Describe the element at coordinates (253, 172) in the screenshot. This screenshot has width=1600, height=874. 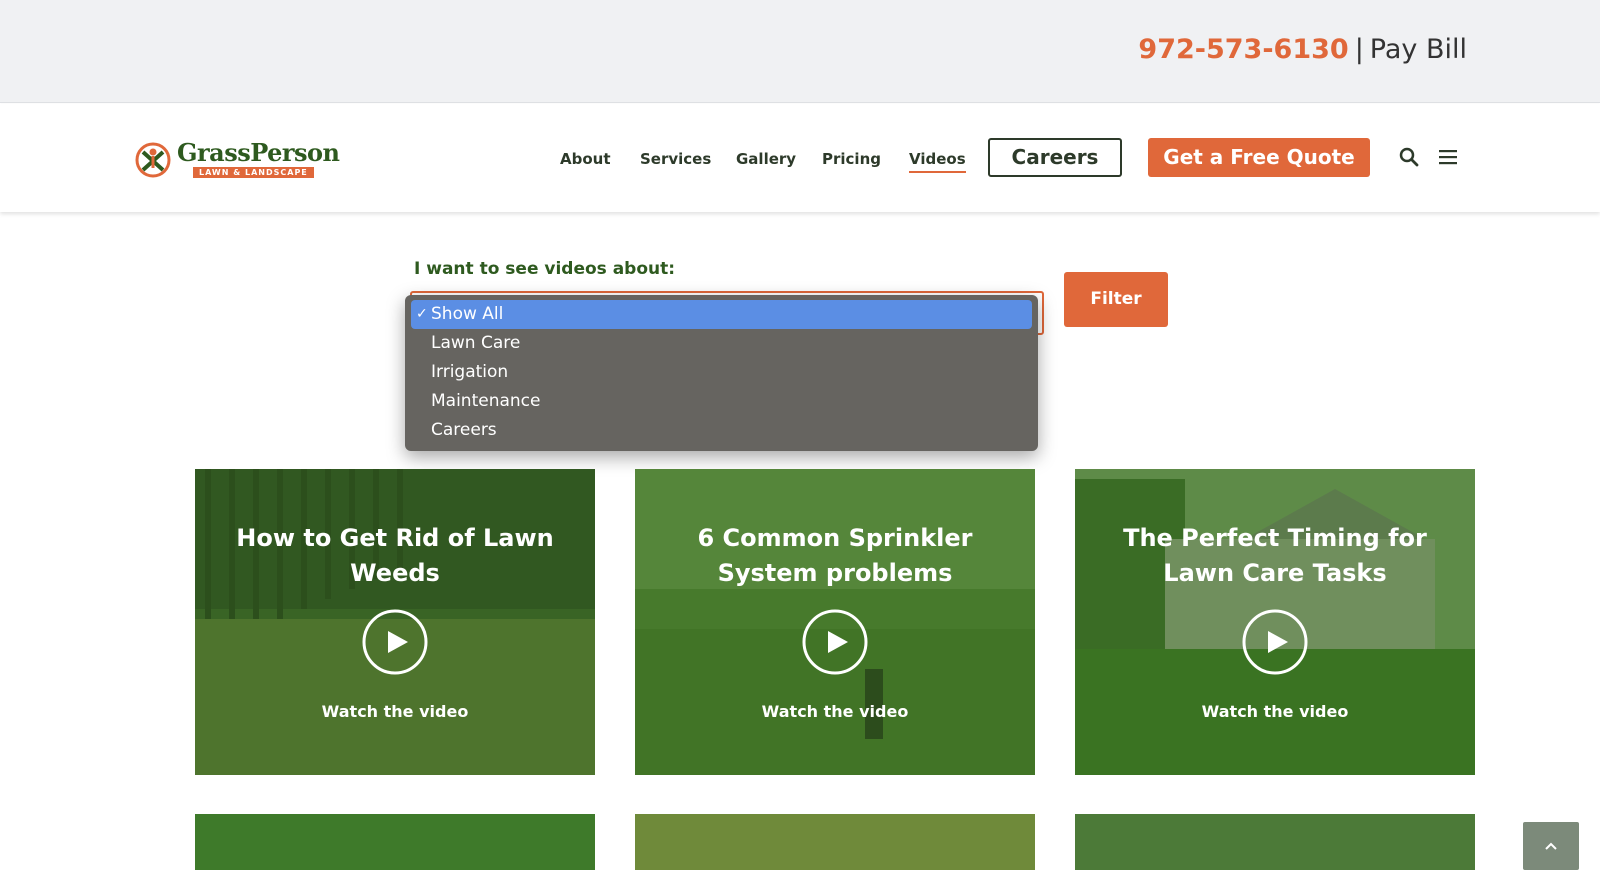
I see `logo-tagline: LAWN & LANDSCAPE` at that location.